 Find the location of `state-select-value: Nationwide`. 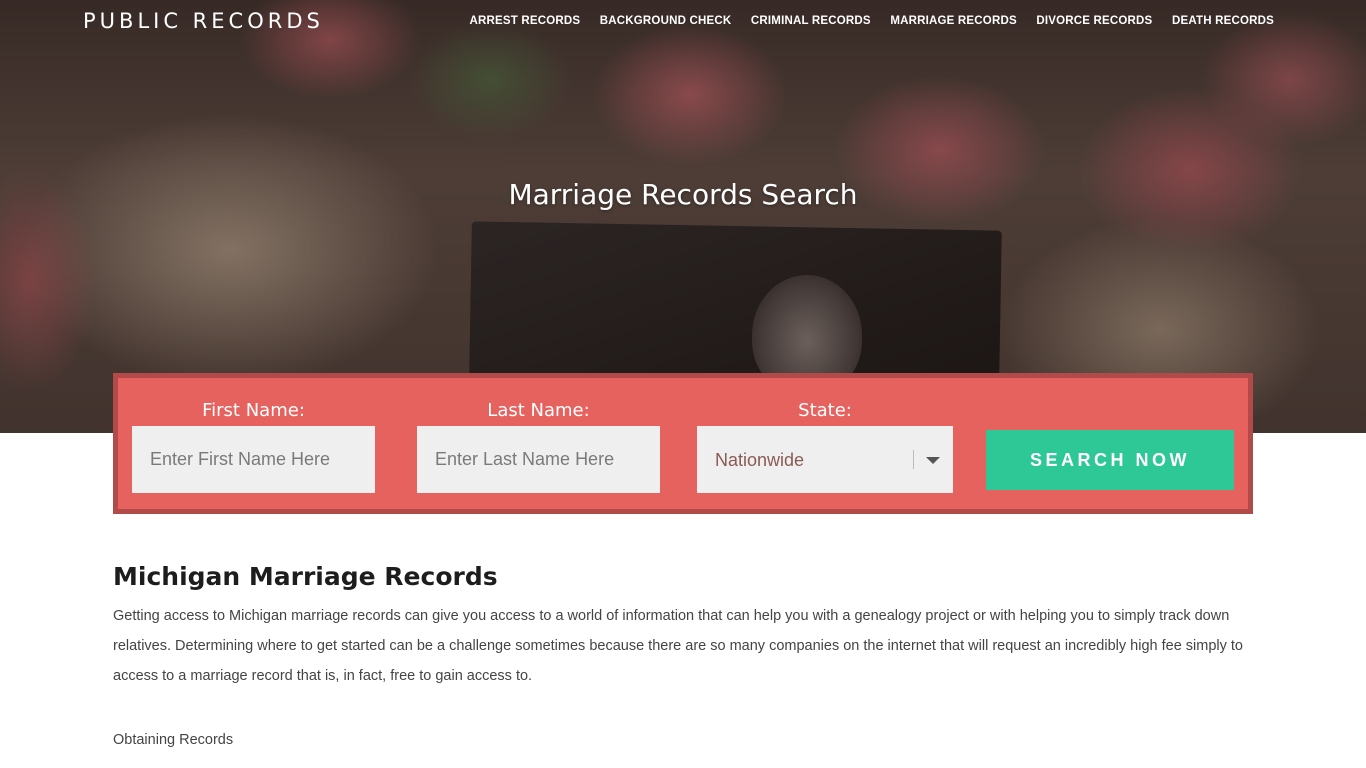

state-select-value: Nationwide is located at coordinates (760, 460).